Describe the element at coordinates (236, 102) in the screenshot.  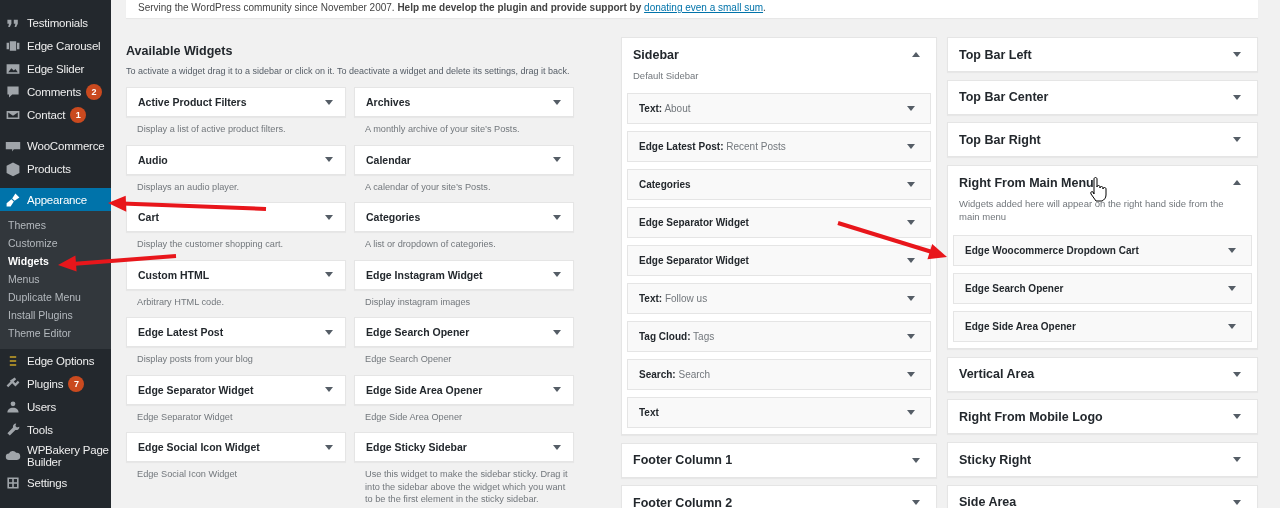
I see `widget-title-bar: Active Product Filters` at that location.